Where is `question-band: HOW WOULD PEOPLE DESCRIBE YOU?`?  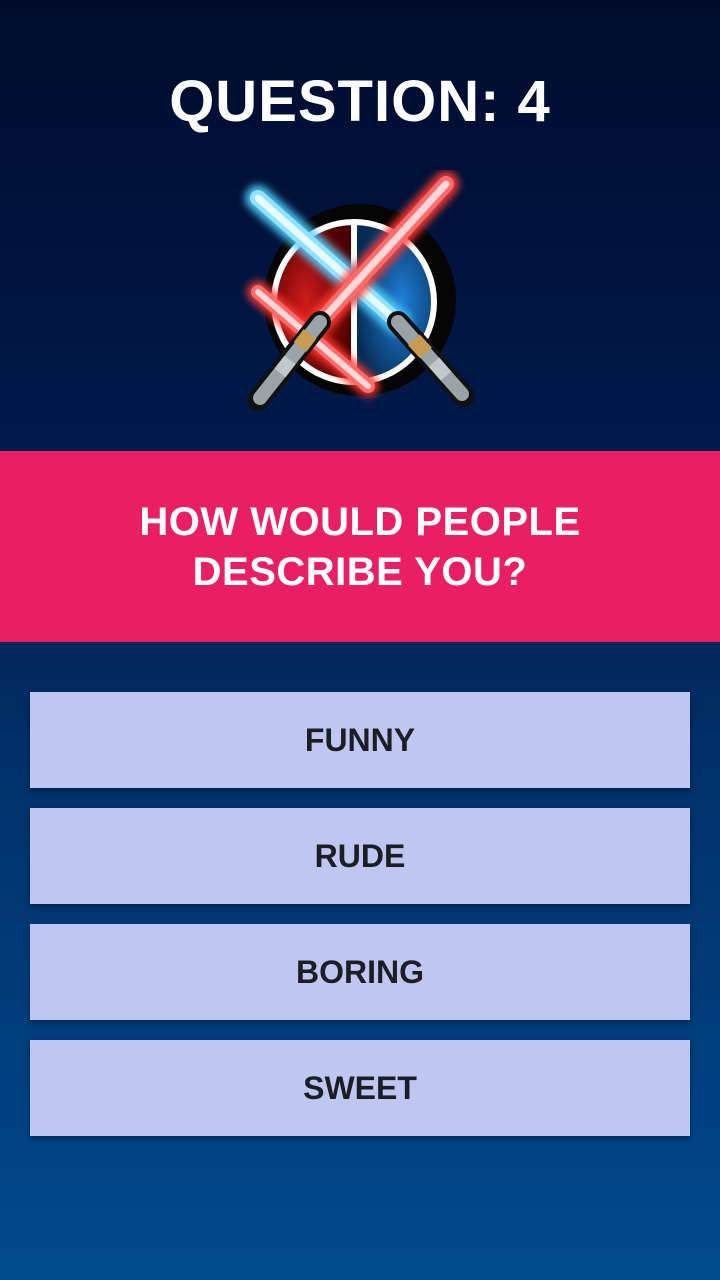
question-band: HOW WOULD PEOPLE DESCRIBE YOU? is located at coordinates (360, 546).